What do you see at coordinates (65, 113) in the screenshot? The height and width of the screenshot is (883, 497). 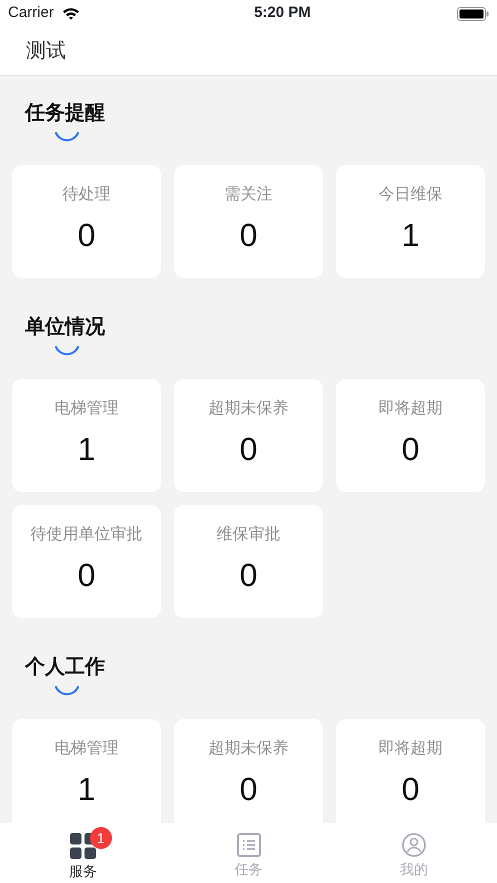 I see `section-title: 任务提醒` at bounding box center [65, 113].